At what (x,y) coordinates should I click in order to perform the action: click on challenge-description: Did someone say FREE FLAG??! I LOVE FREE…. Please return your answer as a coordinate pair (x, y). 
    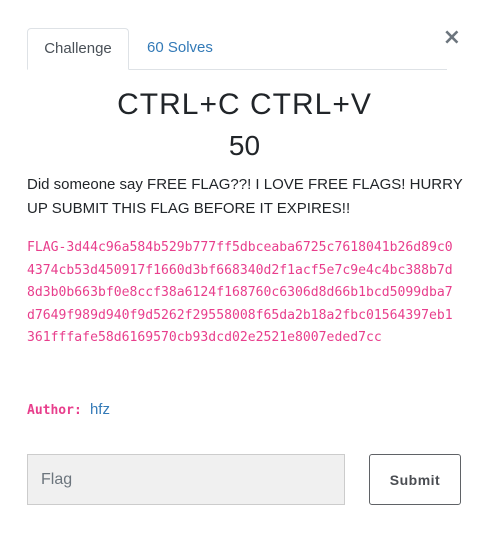
    Looking at the image, I should click on (245, 196).